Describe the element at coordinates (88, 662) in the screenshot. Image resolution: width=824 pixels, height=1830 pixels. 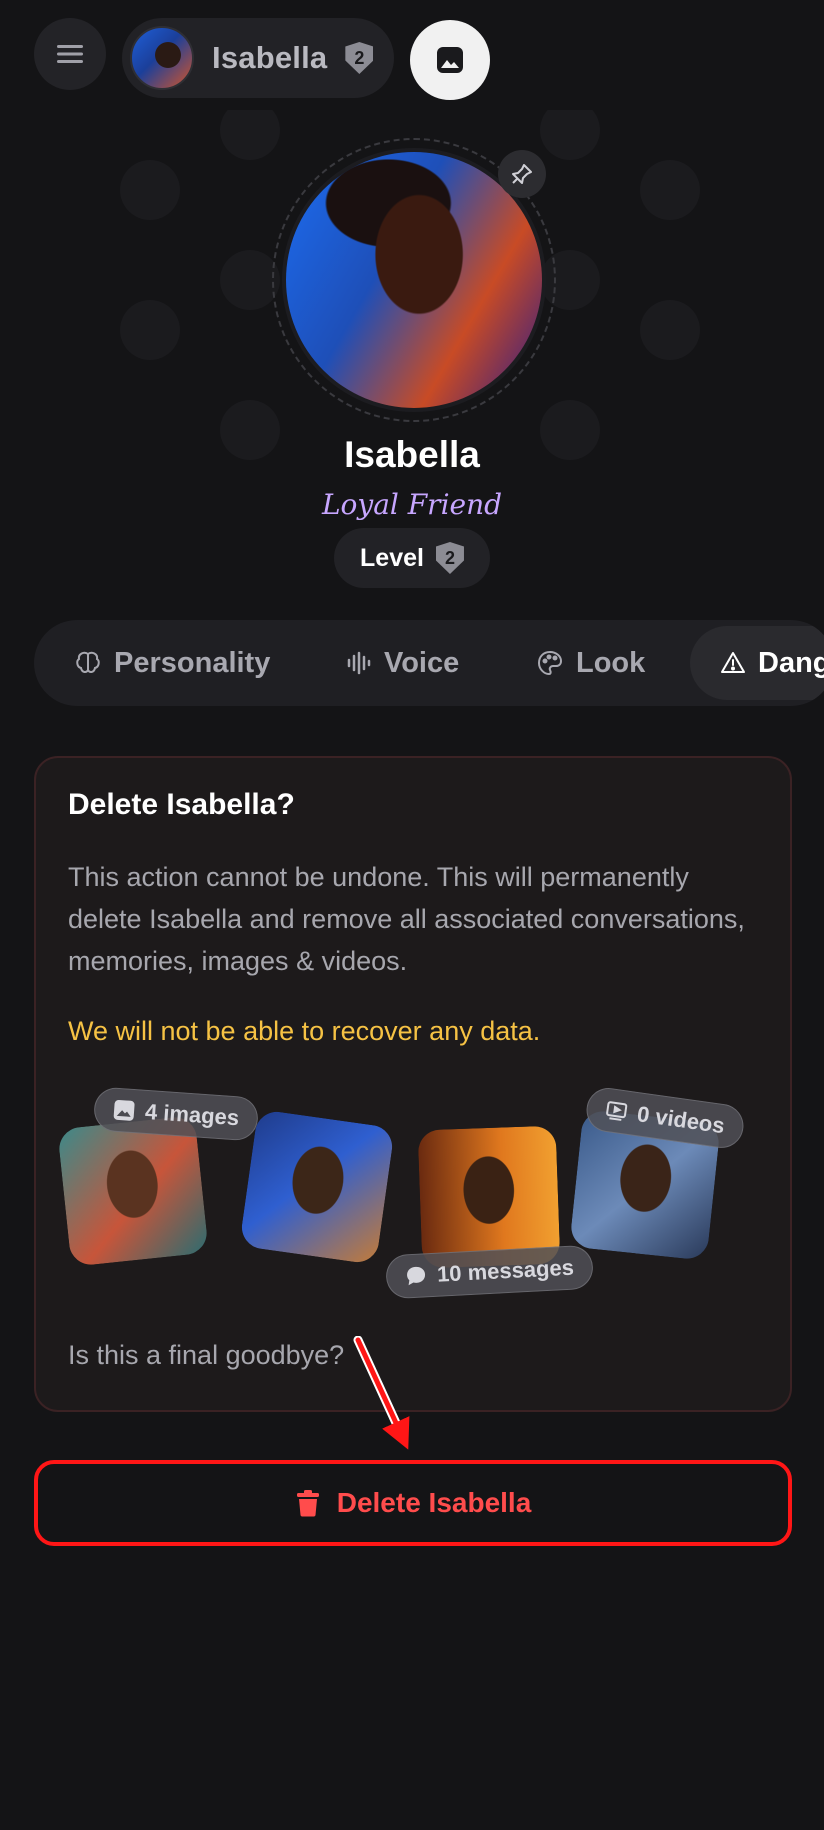
I see `brain-icon` at that location.